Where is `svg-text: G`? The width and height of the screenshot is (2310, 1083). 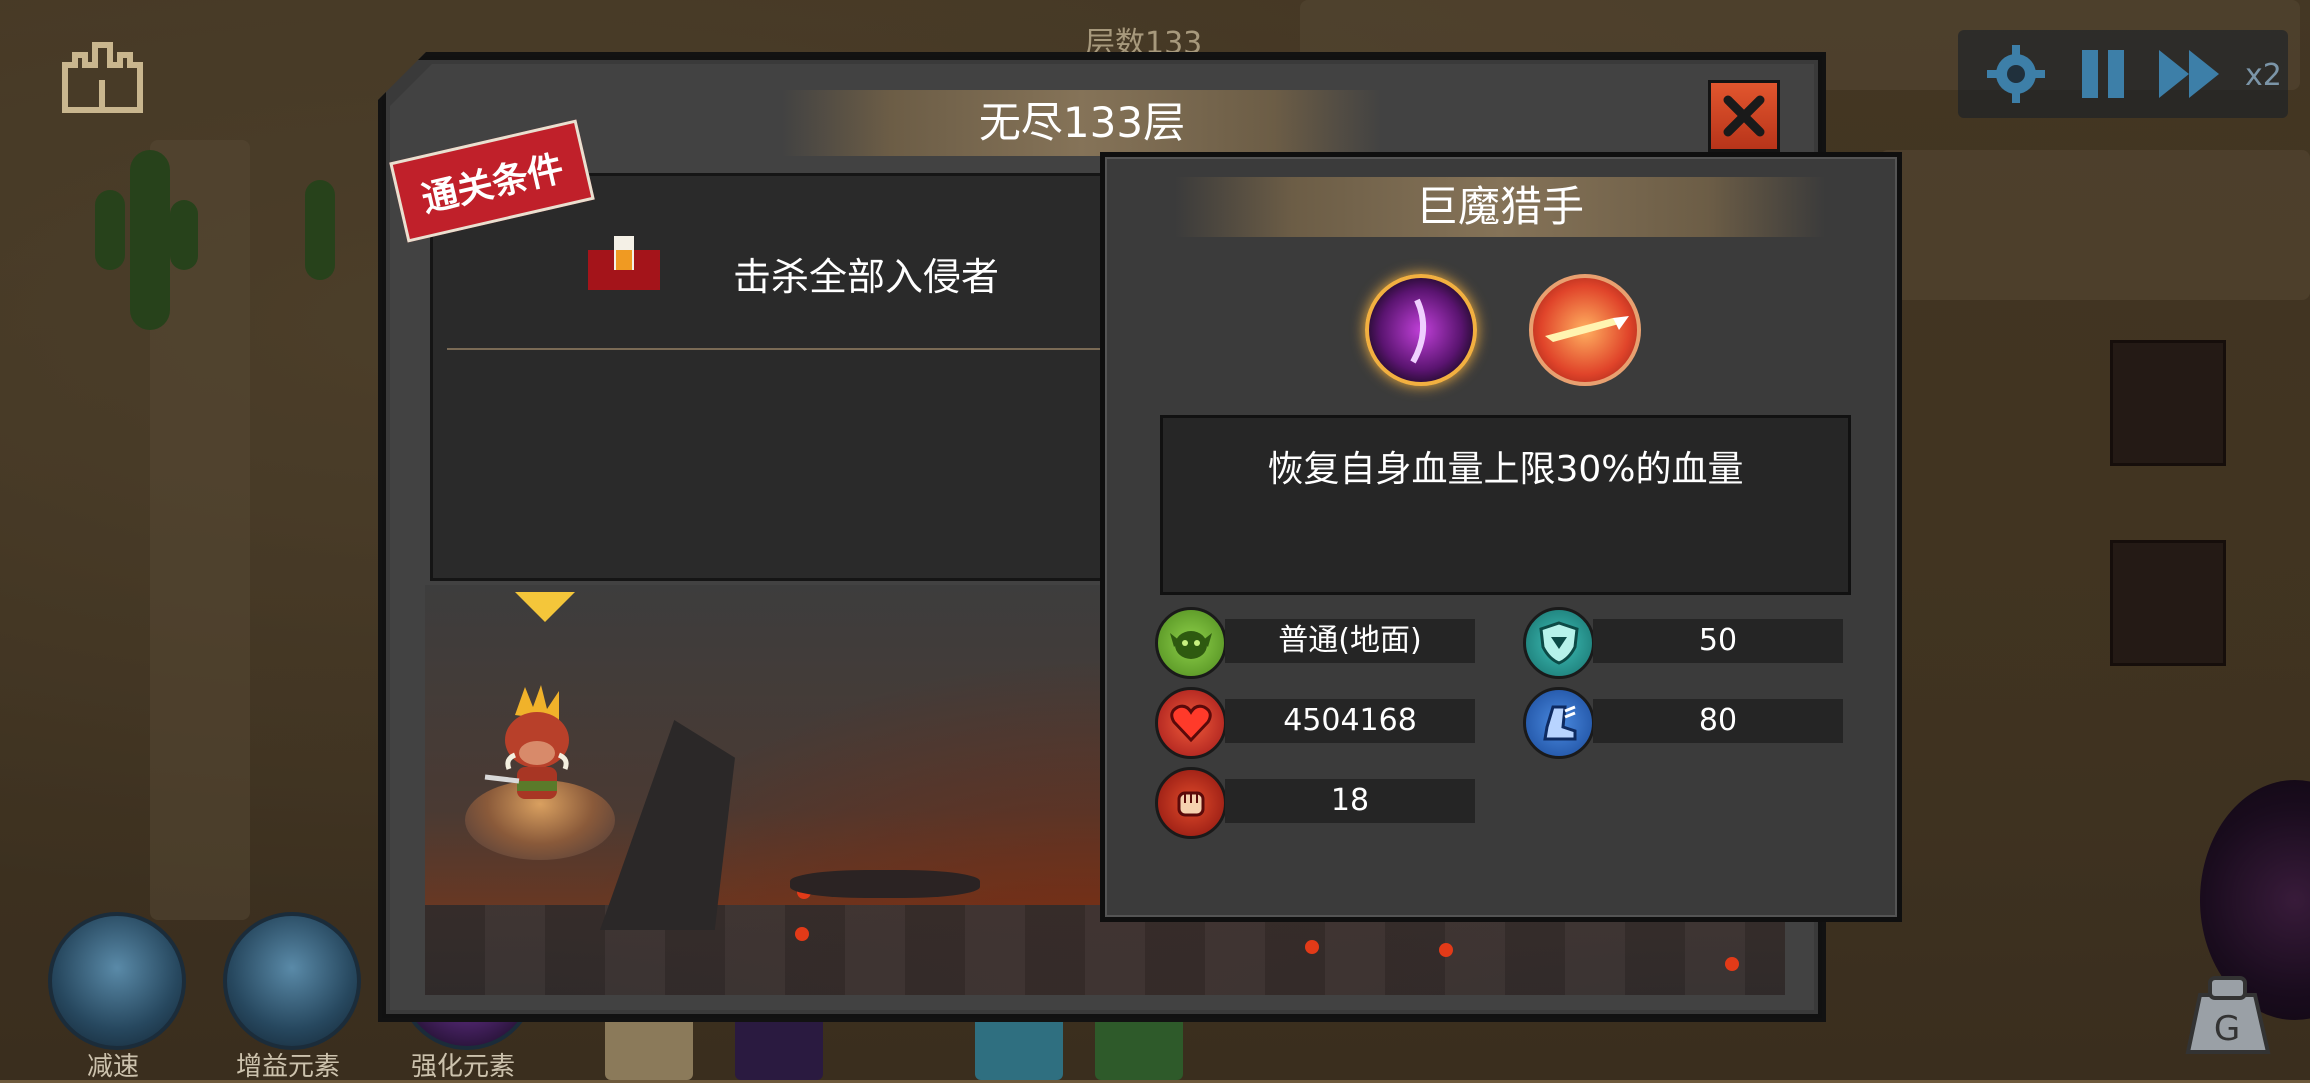 svg-text: G is located at coordinates (2227, 1029).